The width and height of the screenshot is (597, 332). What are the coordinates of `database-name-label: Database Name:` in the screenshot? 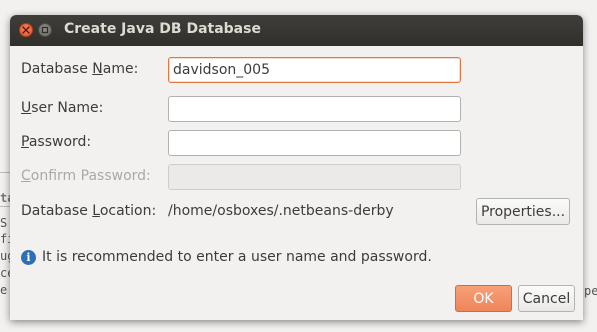 It's located at (79, 69).